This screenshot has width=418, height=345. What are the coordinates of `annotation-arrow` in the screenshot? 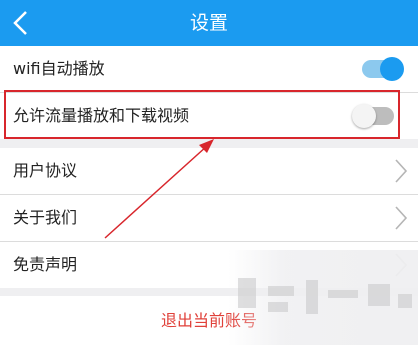 It's located at (159, 189).